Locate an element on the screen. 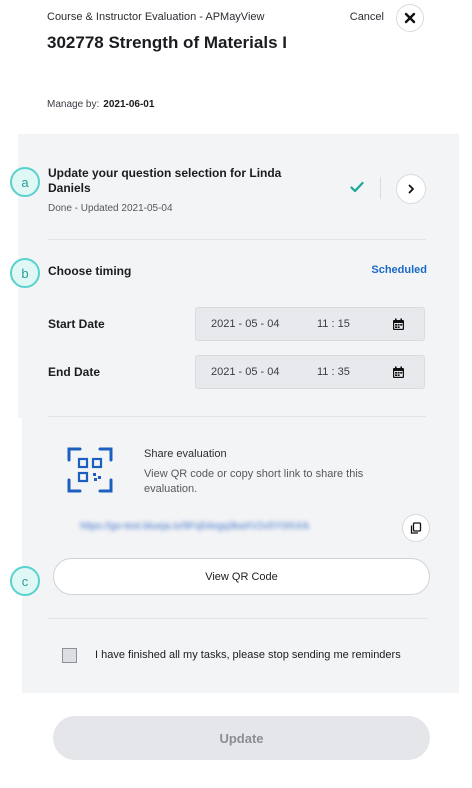  close-icon is located at coordinates (410, 18).